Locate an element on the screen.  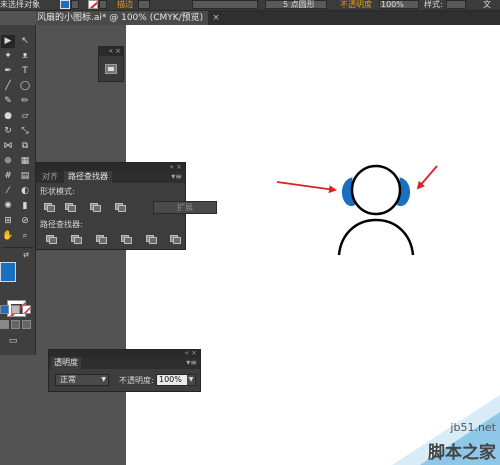
hand-tool-icon: ✋ is located at coordinates (8, 236).